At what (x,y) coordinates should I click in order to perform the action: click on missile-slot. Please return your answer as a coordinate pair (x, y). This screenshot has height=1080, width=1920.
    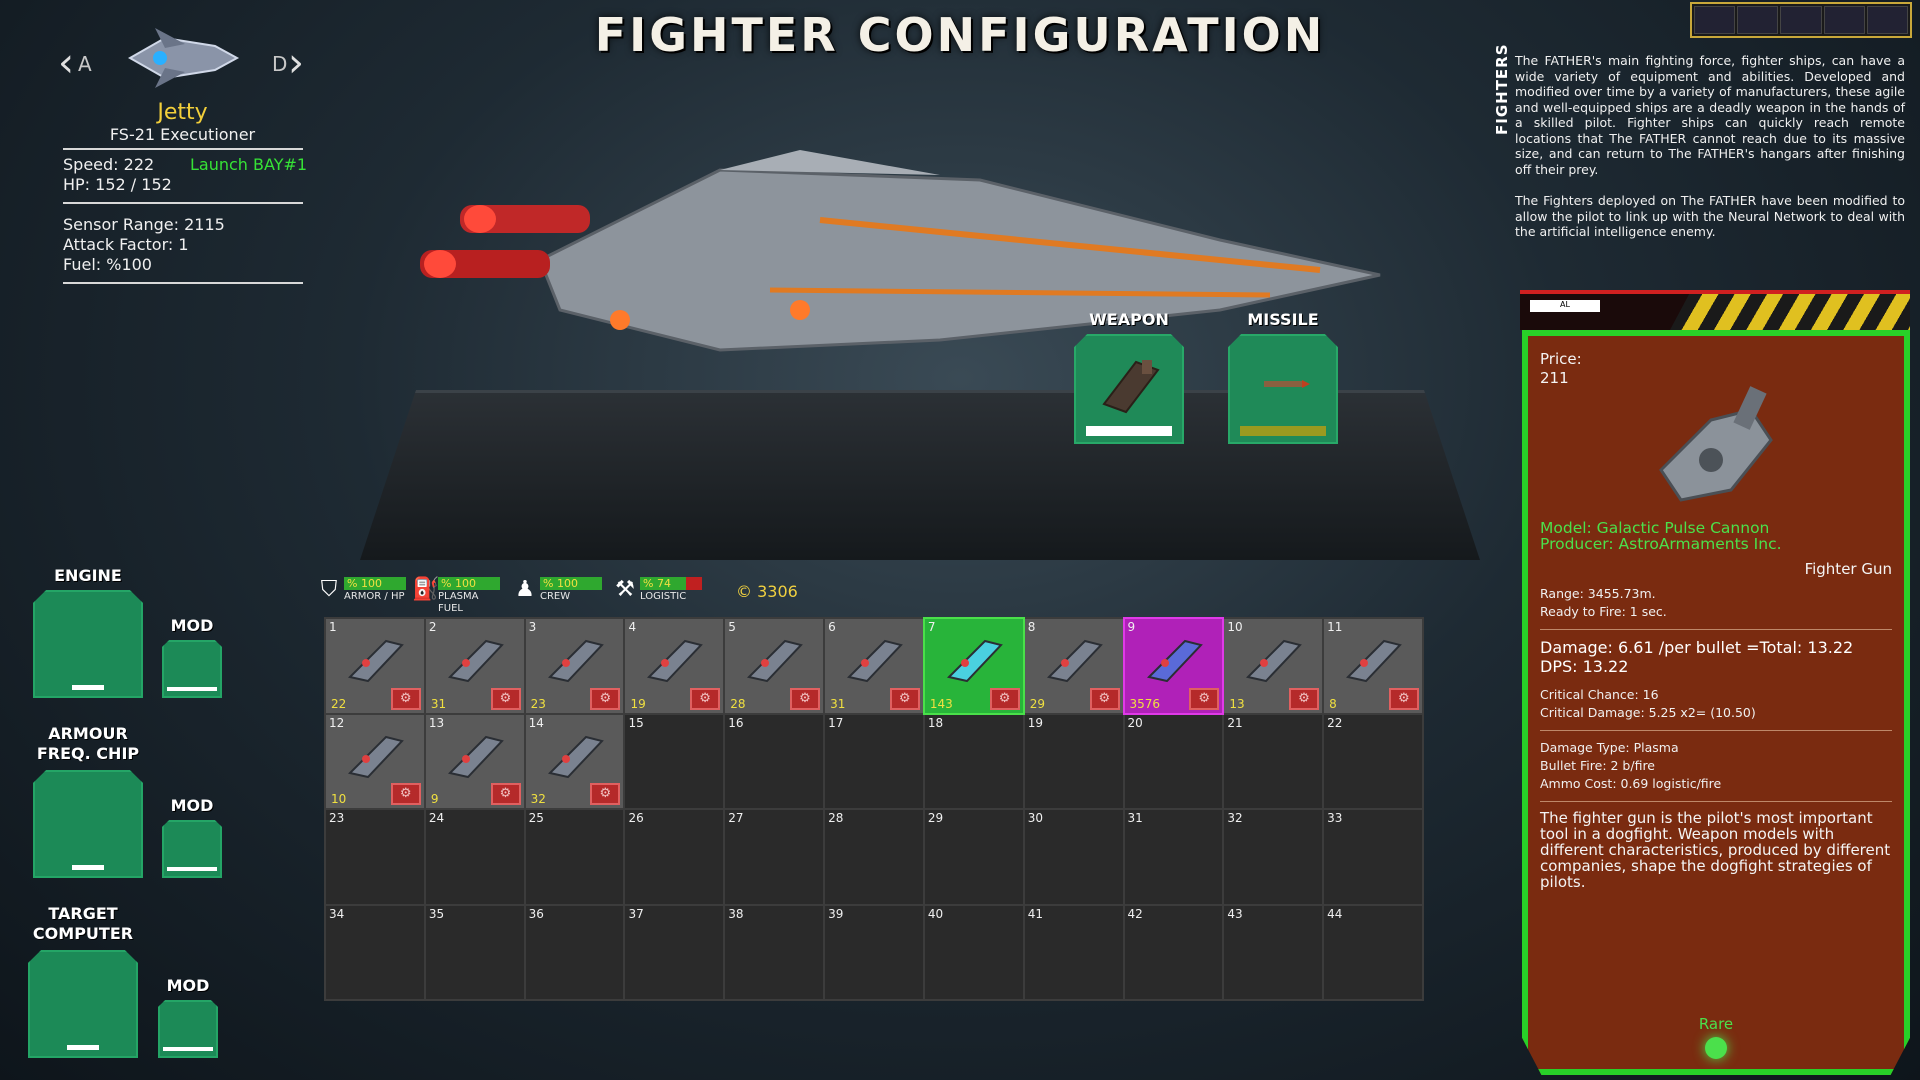
    Looking at the image, I should click on (1283, 389).